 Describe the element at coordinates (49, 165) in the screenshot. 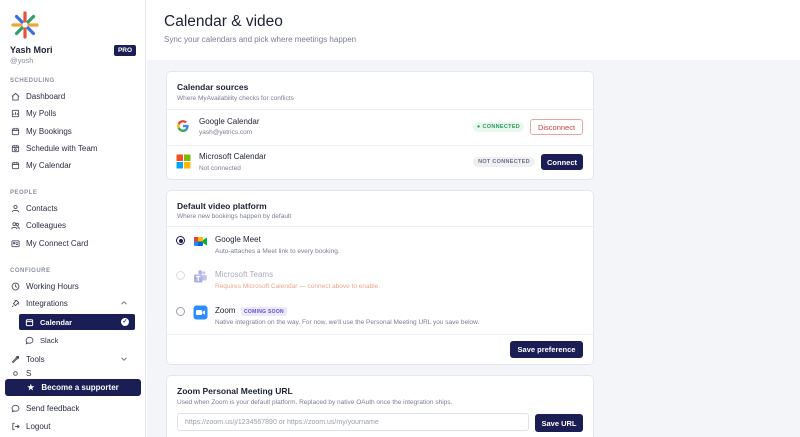

I see `sidebar-item-label: My Calendar` at that location.